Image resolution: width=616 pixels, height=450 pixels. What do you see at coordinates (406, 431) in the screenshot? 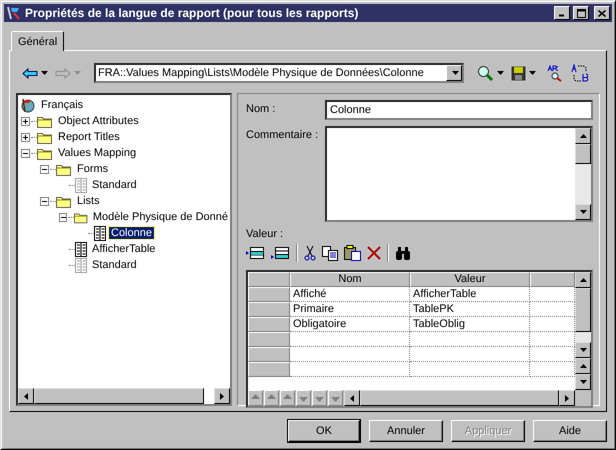
I see `dialog-button: Annuler` at bounding box center [406, 431].